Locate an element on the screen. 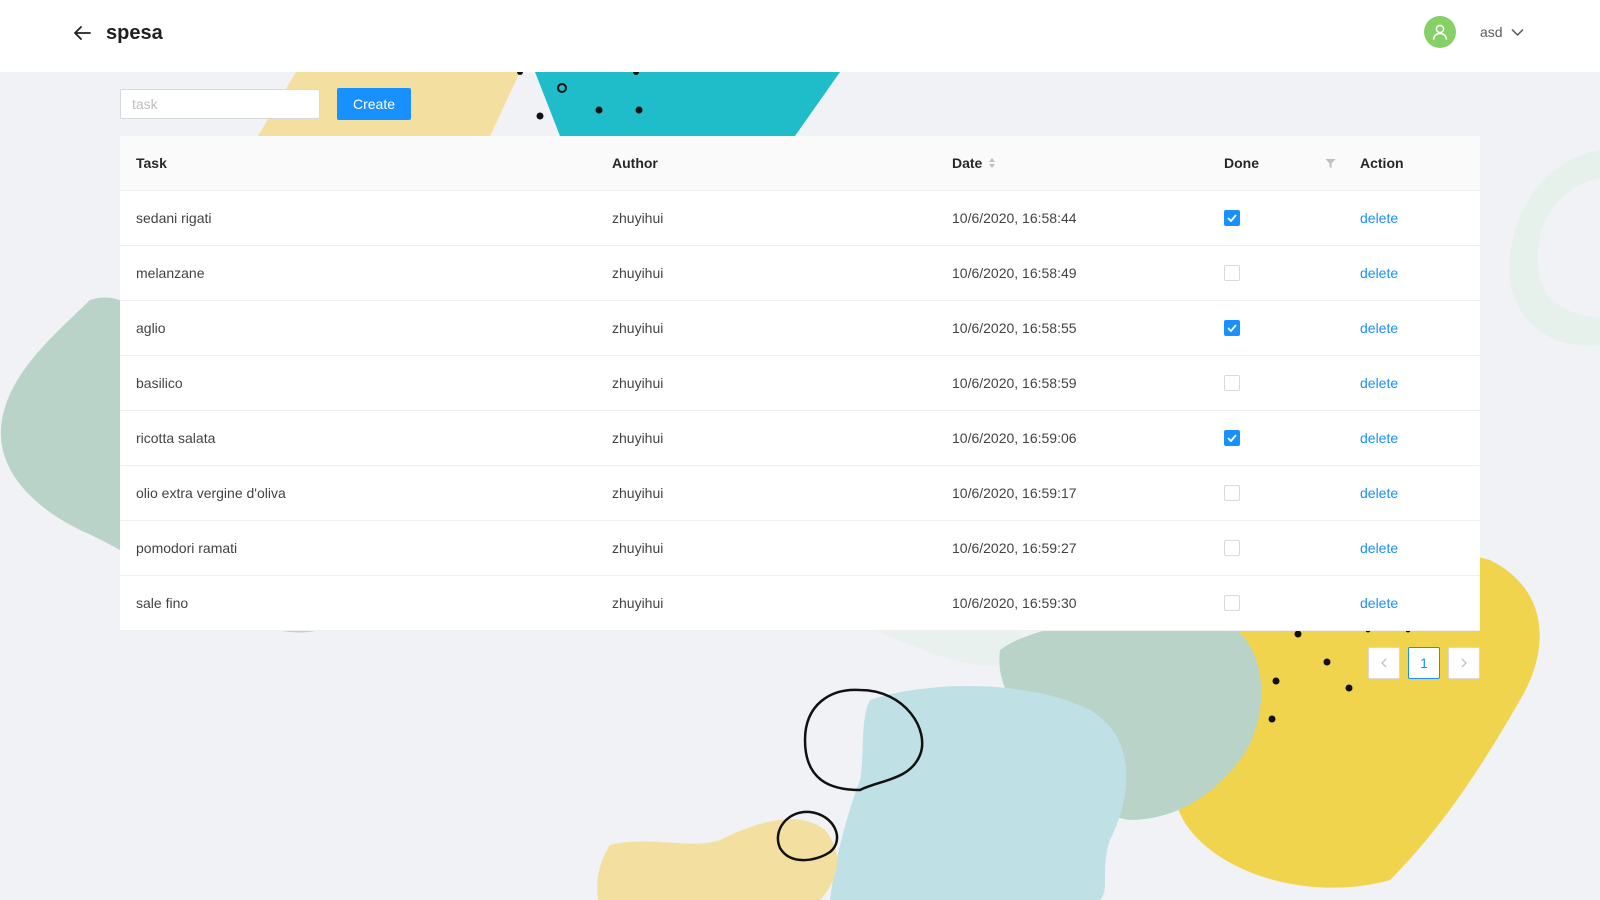 The width and height of the screenshot is (1600, 900). avatar is located at coordinates (1440, 32).